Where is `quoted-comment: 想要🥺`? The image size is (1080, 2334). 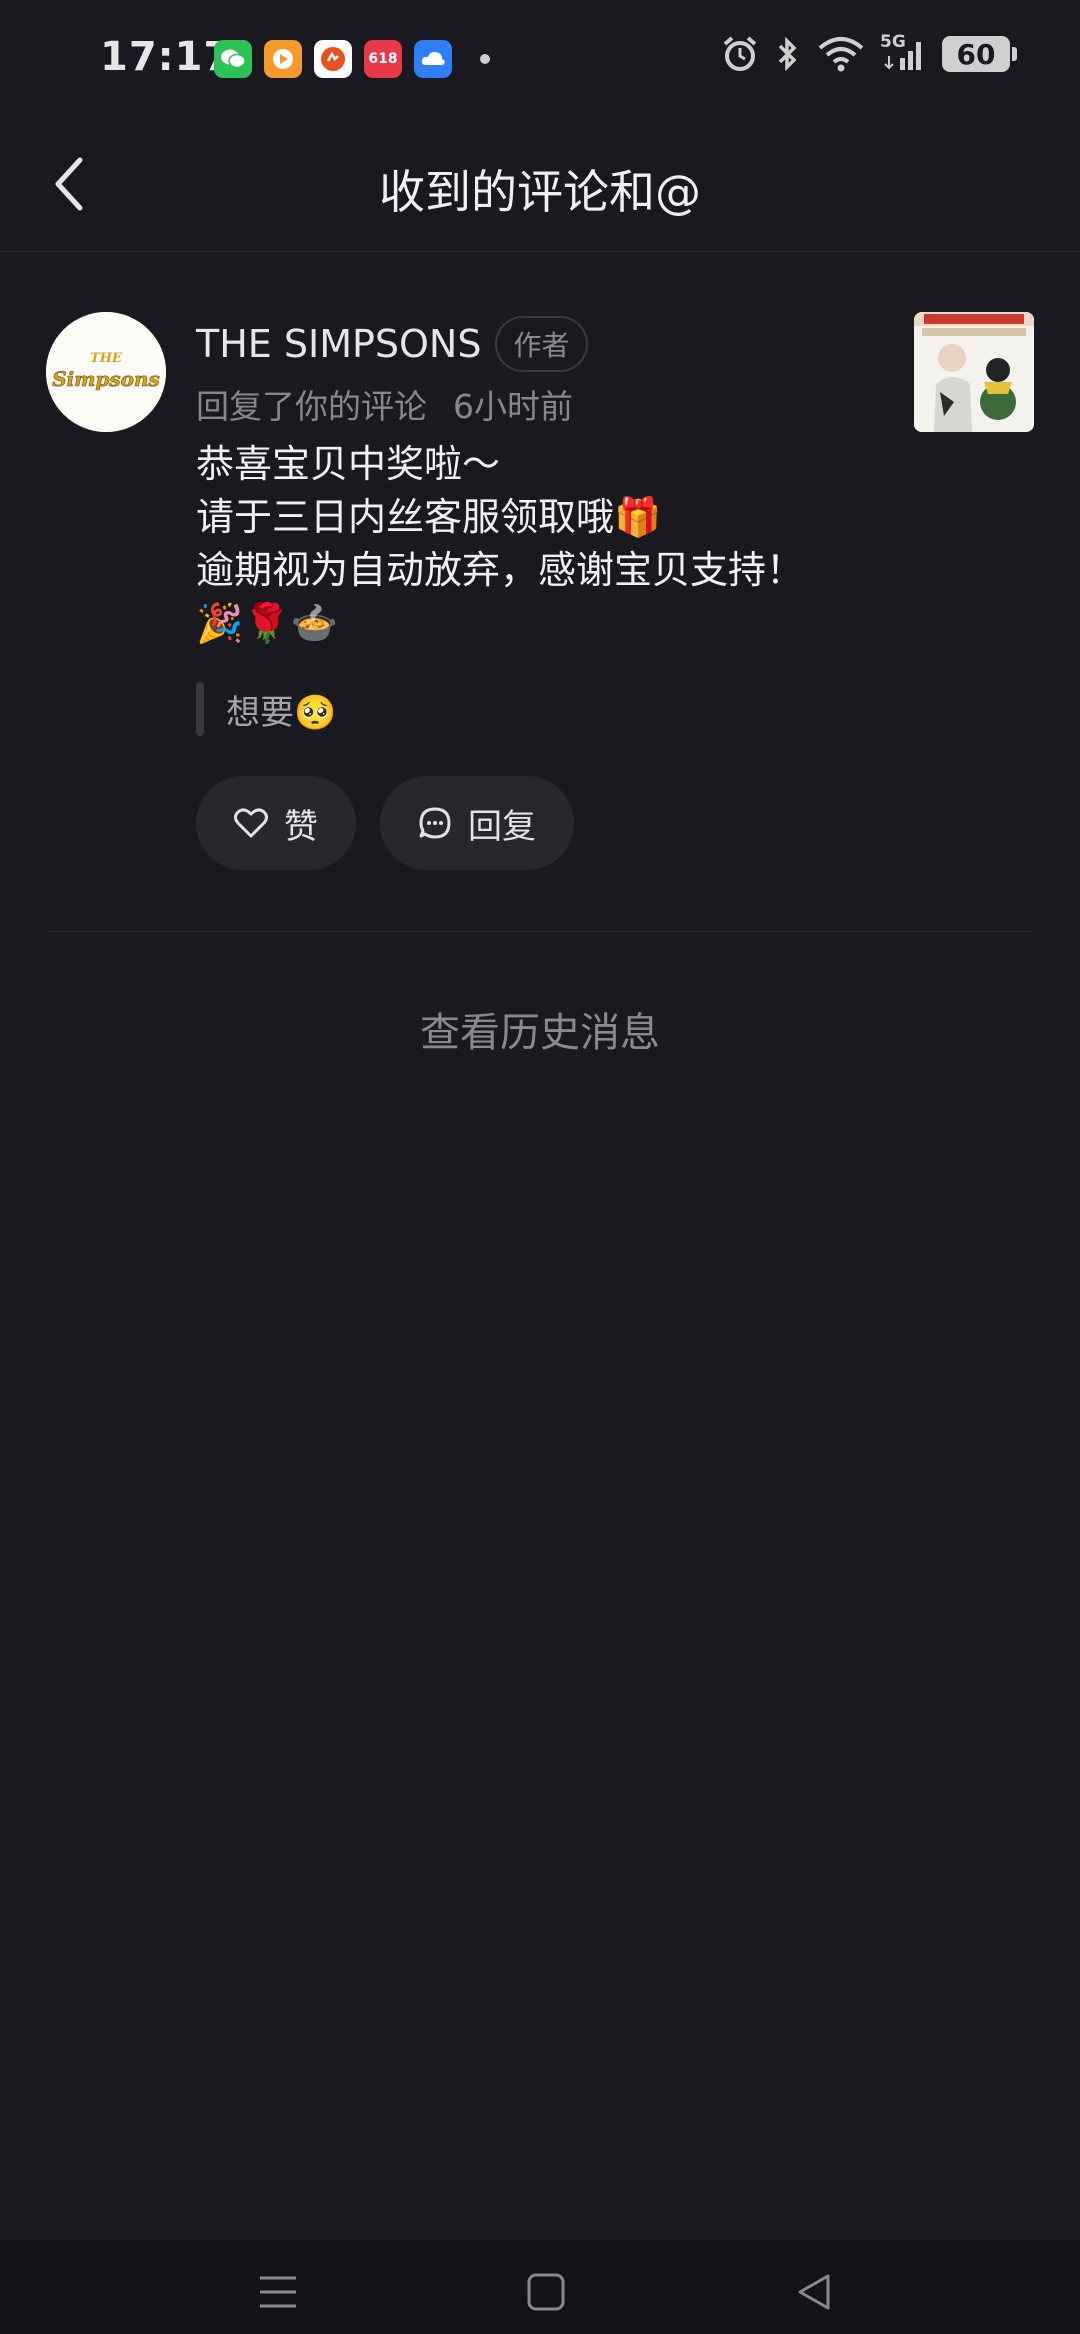
quoted-comment: 想要🥺 is located at coordinates (266, 709).